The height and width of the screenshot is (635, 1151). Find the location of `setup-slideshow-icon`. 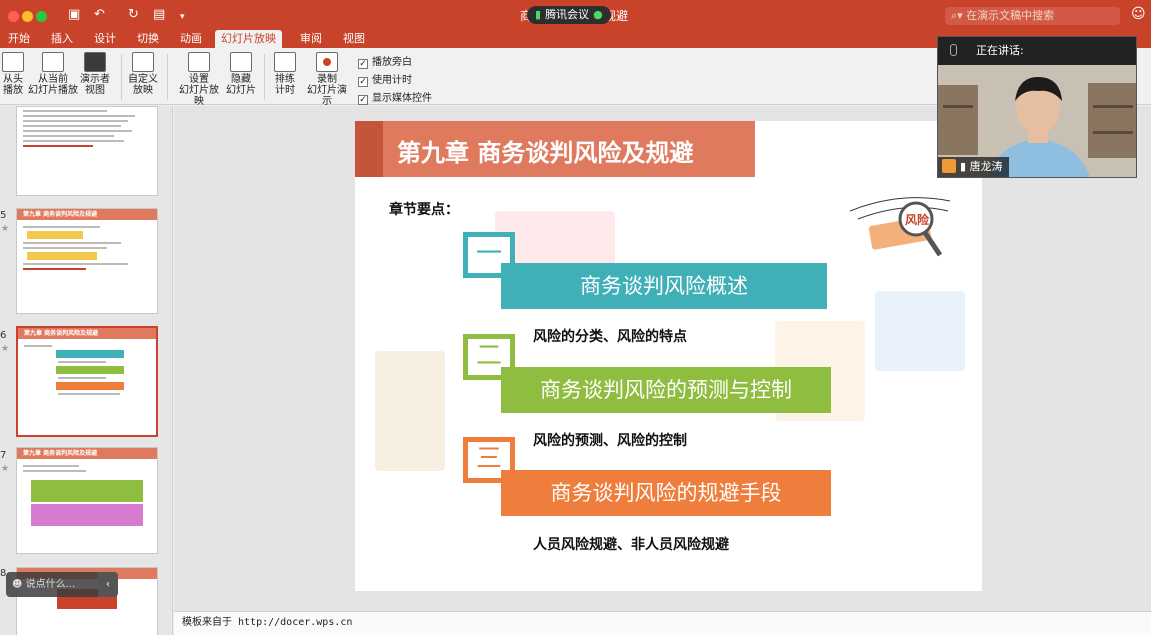

setup-slideshow-icon is located at coordinates (199, 62).